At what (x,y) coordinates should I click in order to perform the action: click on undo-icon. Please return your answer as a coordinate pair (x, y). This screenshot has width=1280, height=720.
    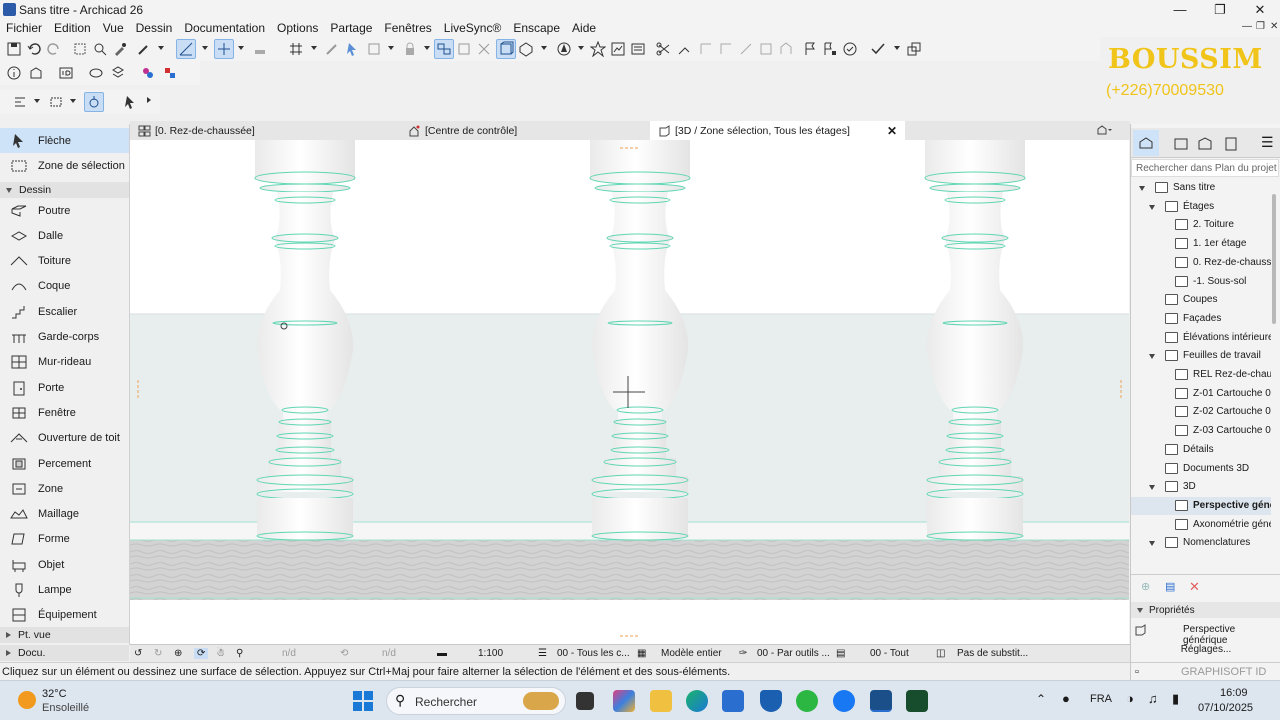
    Looking at the image, I should click on (34, 49).